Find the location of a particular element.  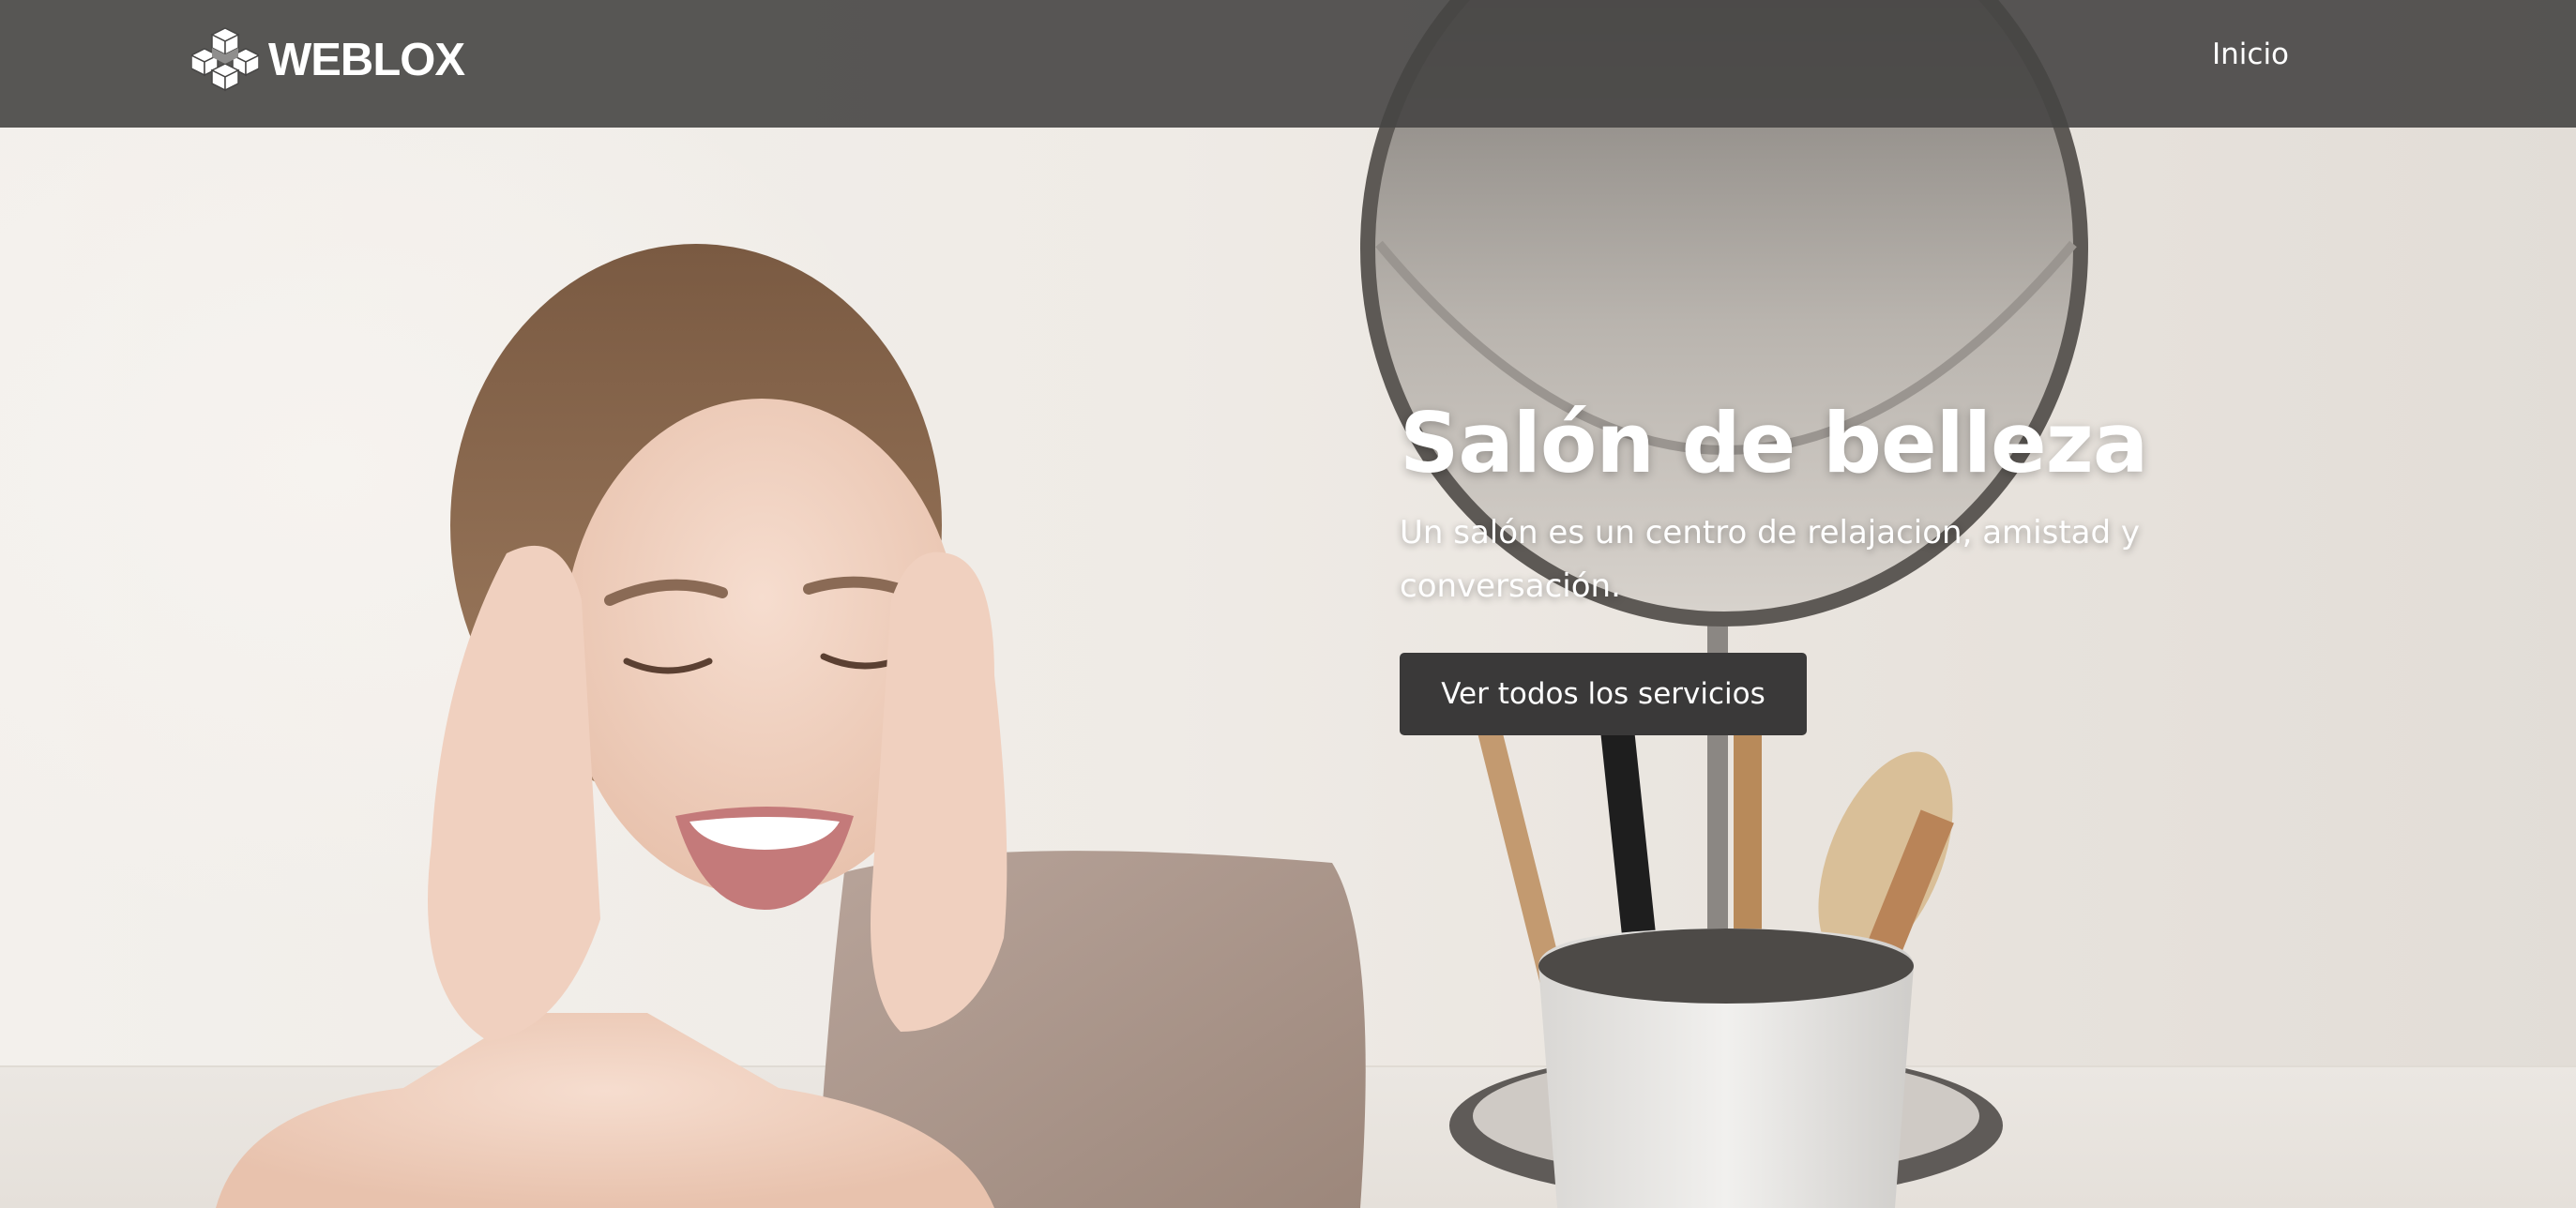

hero-title: Salón de belleza is located at coordinates (1774, 443).